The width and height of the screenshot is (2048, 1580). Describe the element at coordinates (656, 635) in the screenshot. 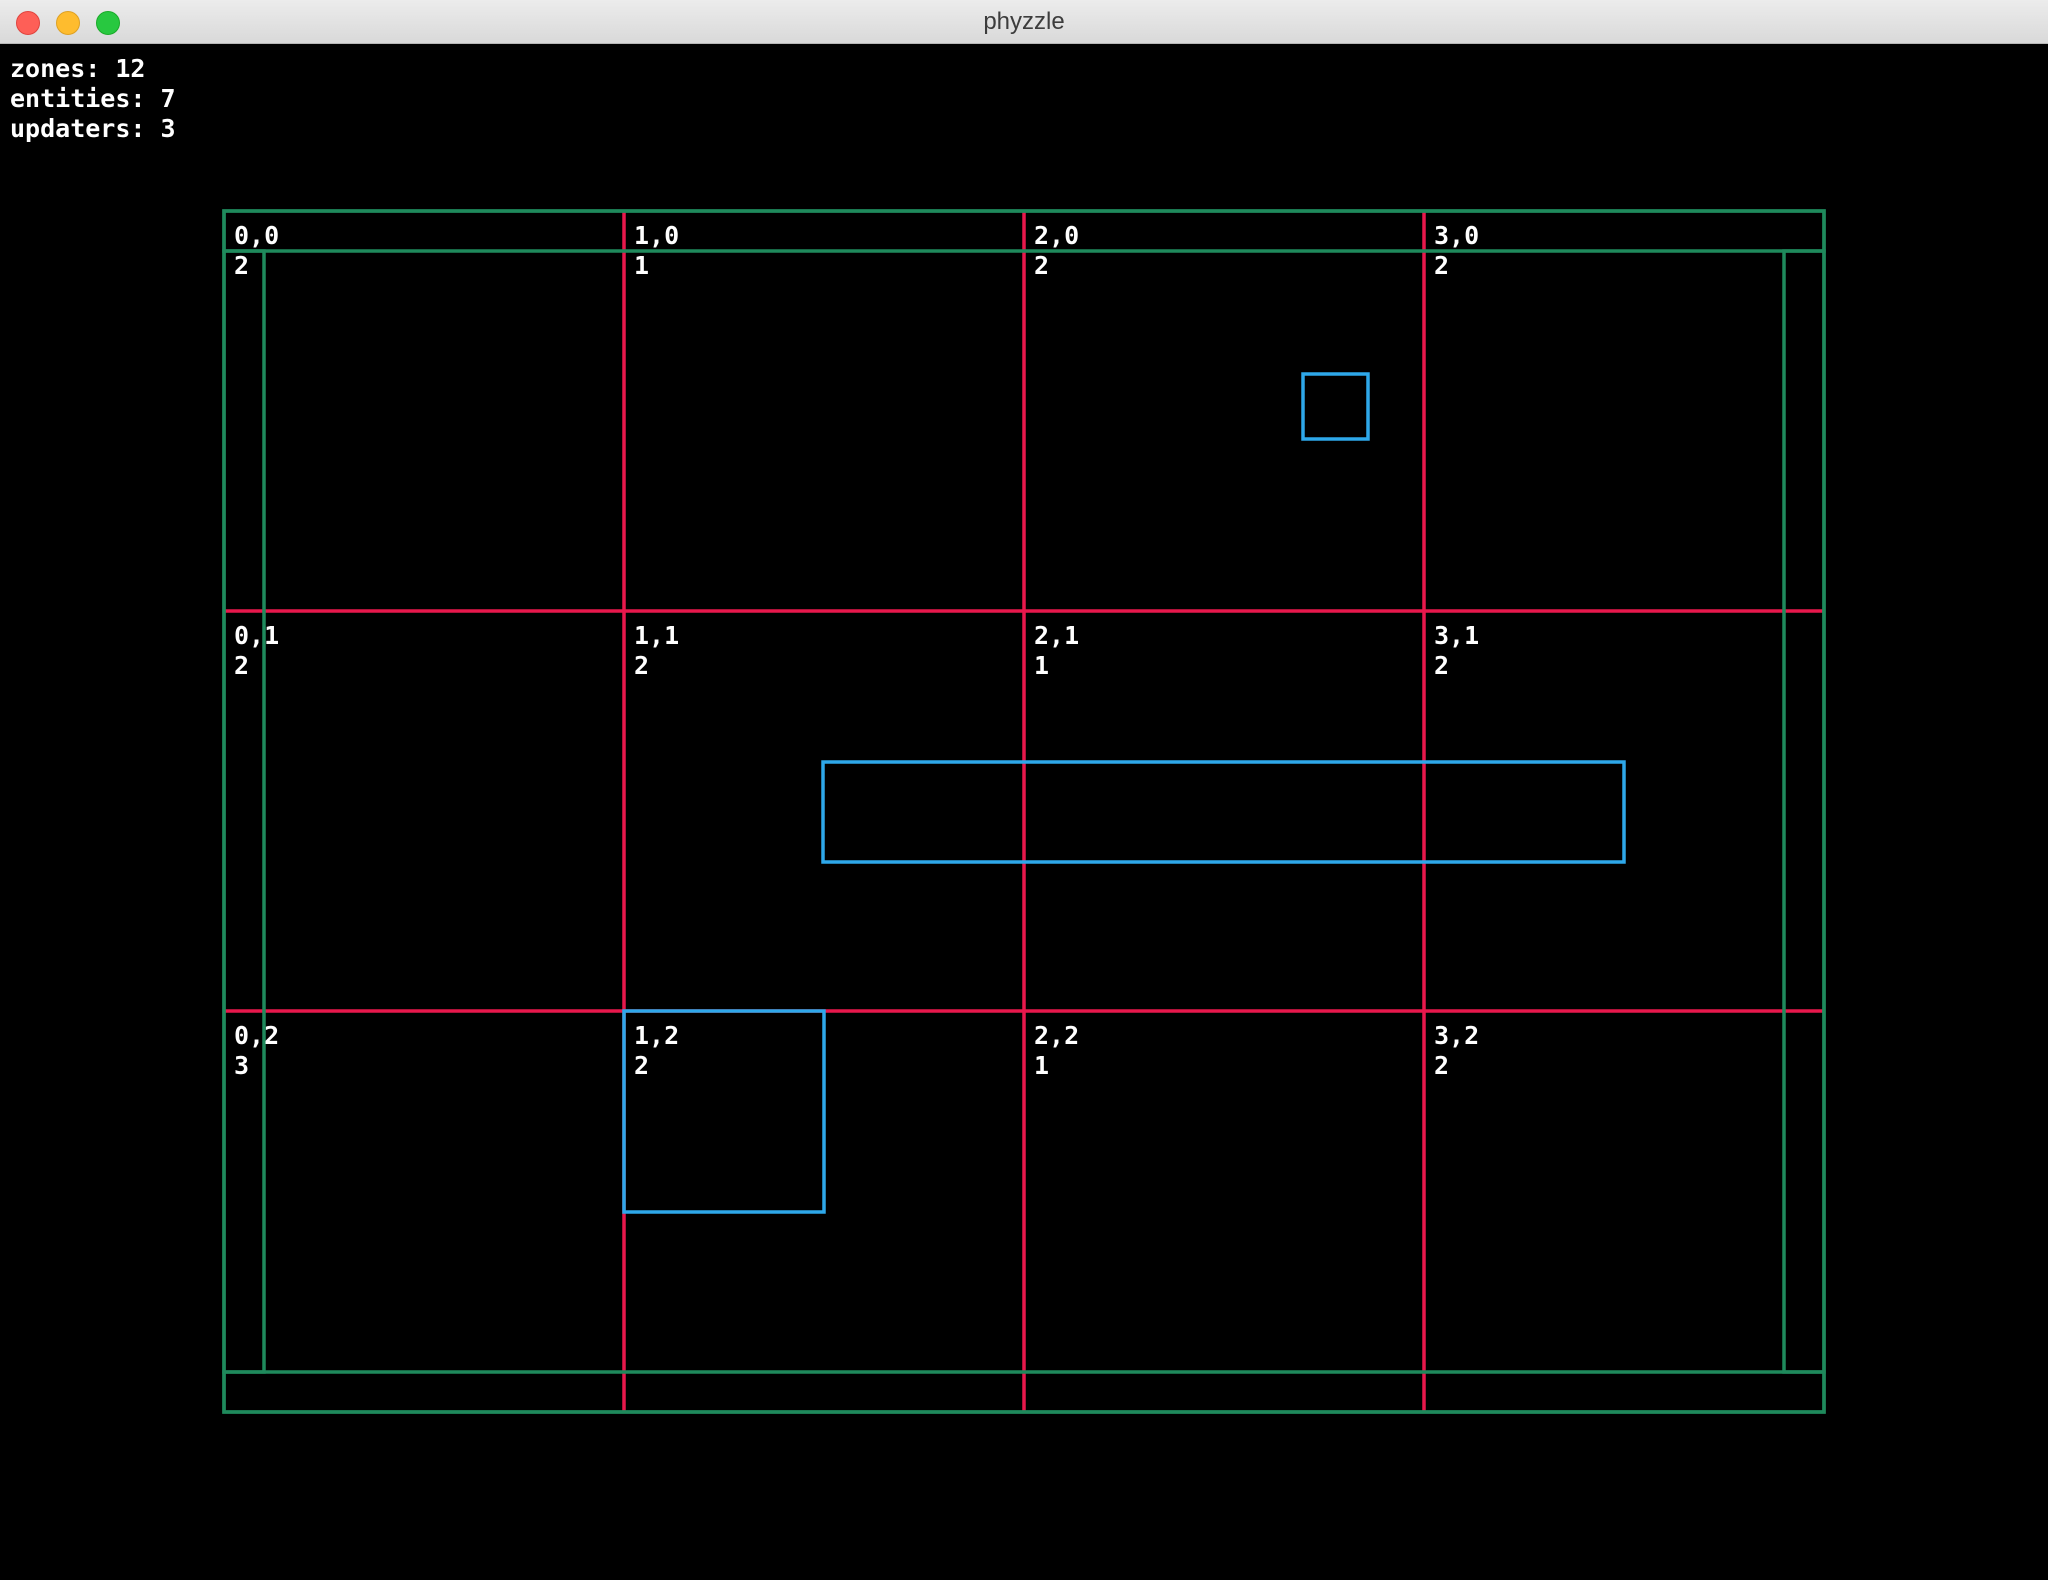

I see `zone-coord-label: 1,1` at that location.